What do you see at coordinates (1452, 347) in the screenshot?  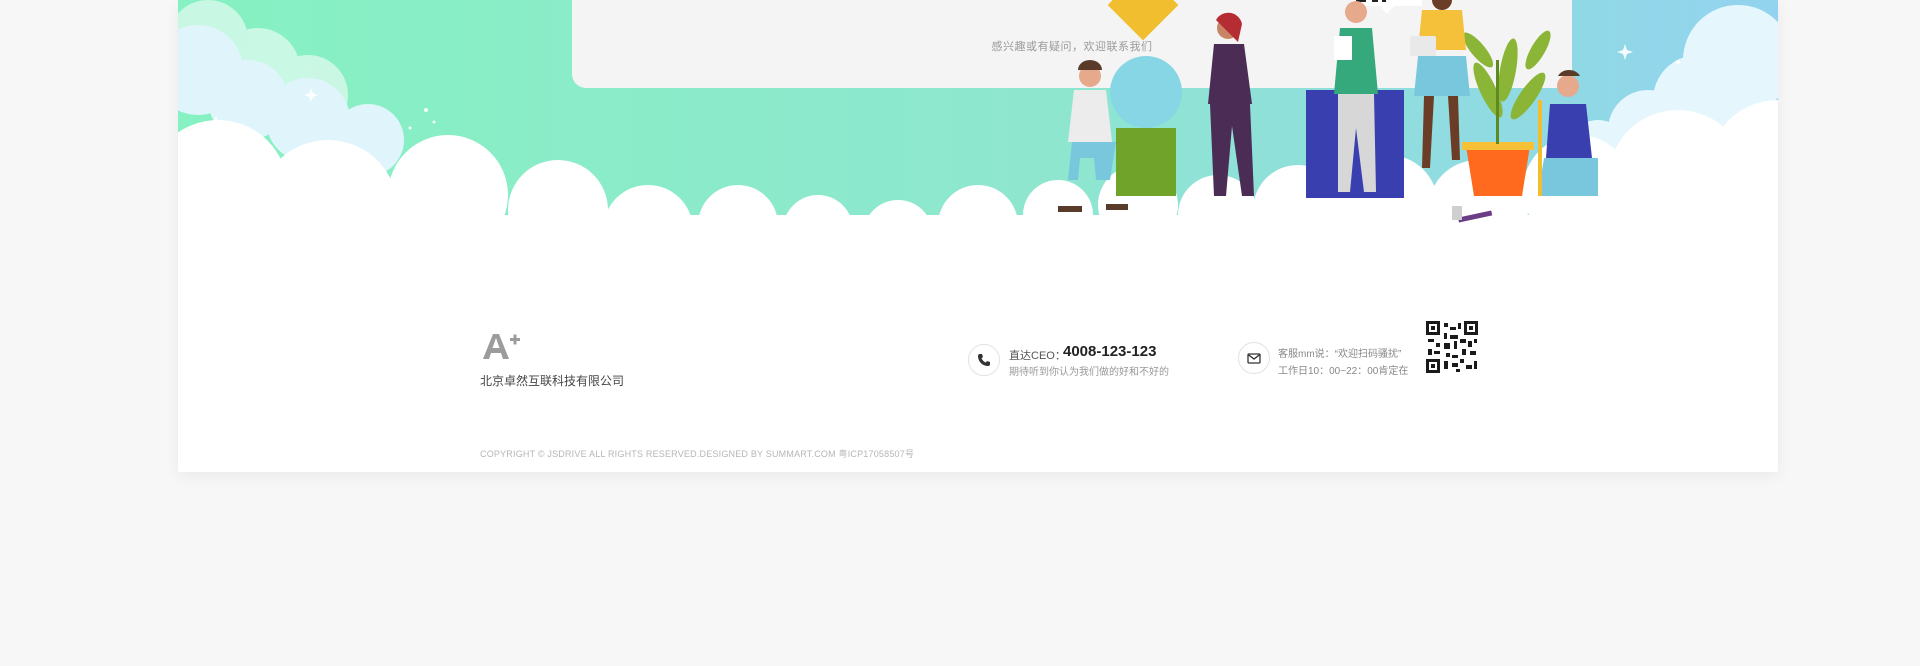 I see `qr-code-icon` at bounding box center [1452, 347].